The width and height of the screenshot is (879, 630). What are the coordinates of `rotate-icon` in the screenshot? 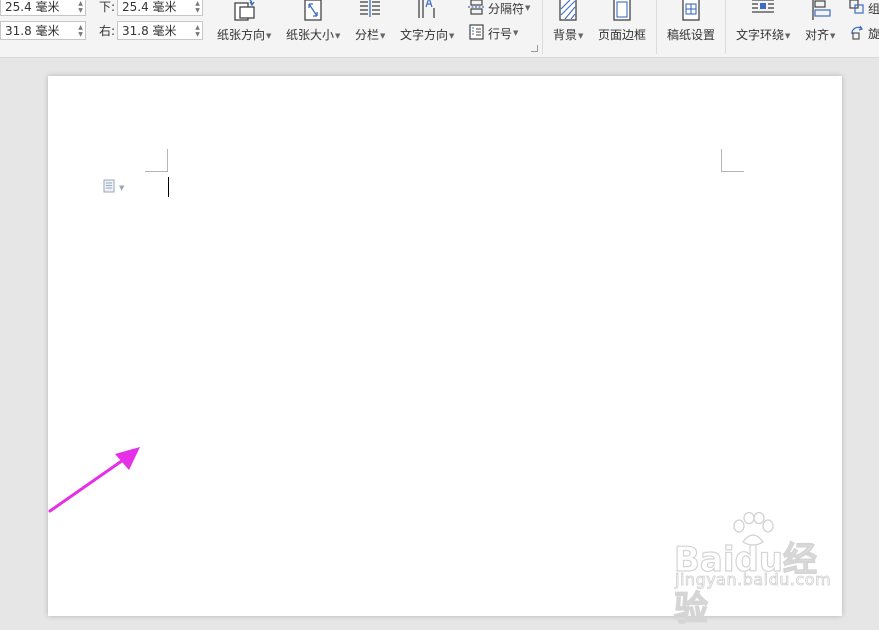 It's located at (858, 33).